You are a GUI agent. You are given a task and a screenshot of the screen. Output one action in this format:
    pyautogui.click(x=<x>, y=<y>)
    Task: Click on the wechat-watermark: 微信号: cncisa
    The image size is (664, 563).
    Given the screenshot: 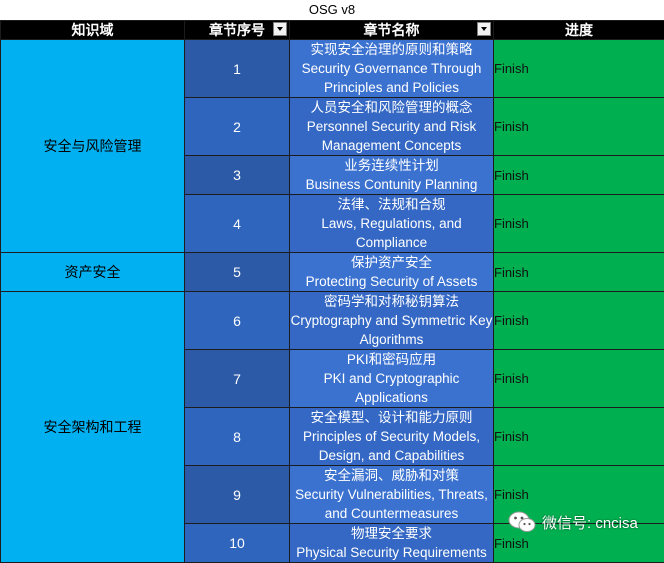 What is the action you would take?
    pyautogui.click(x=573, y=522)
    